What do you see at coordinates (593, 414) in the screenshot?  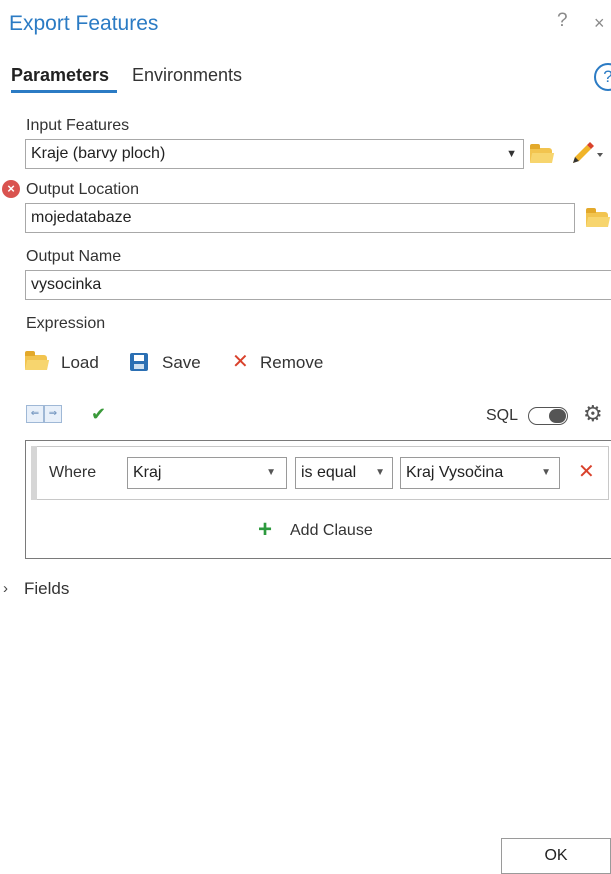 I see `gear-icon: ⚙` at bounding box center [593, 414].